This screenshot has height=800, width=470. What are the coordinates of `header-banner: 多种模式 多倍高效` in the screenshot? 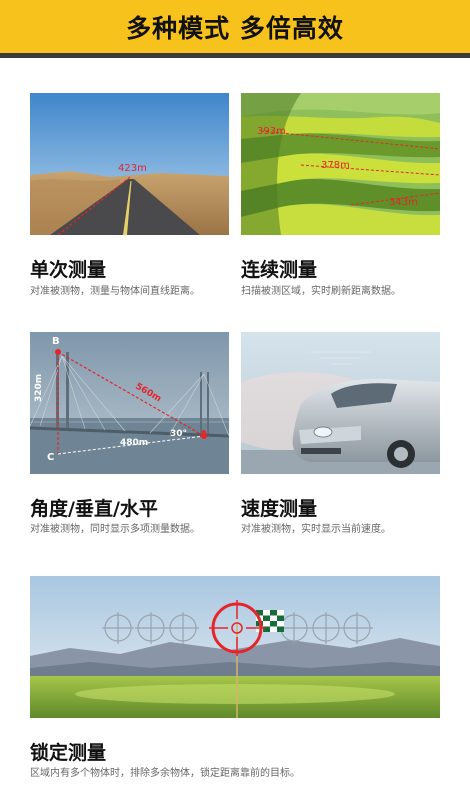 It's located at (235, 29).